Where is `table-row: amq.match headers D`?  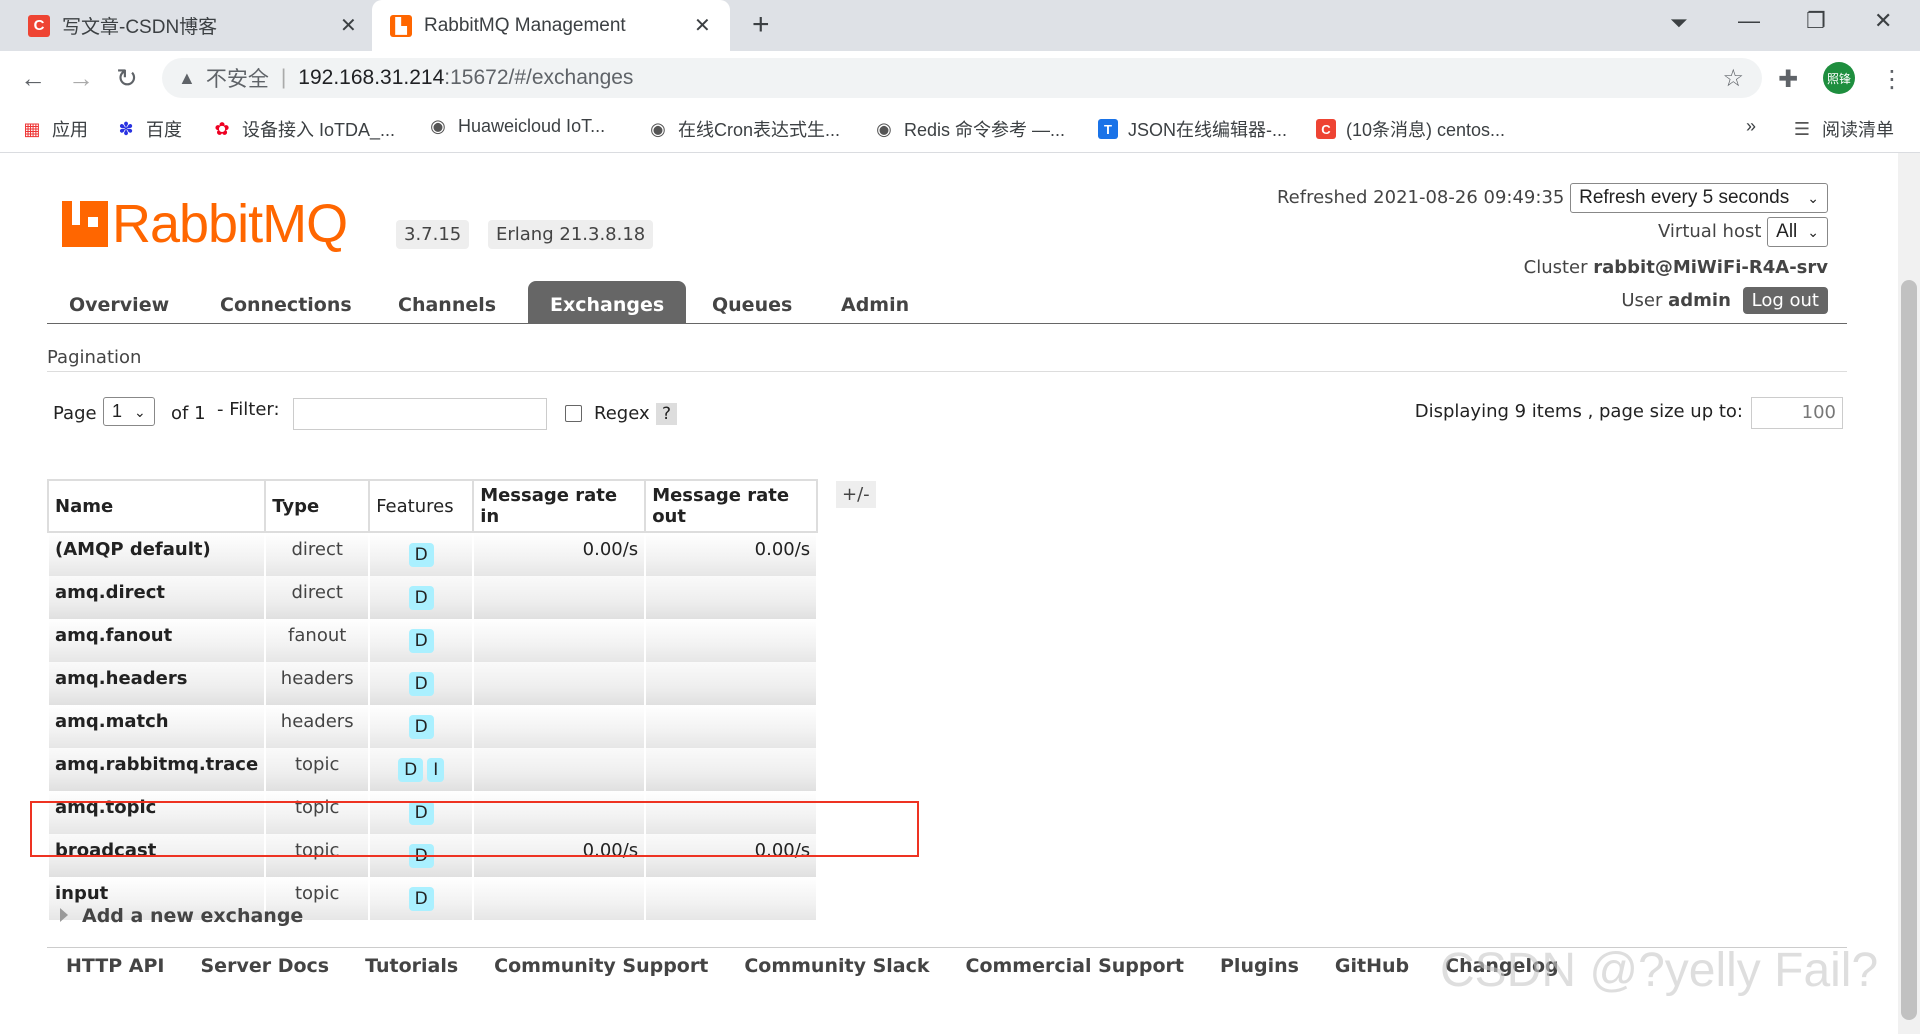
table-row: amq.match headers D is located at coordinates (432, 726).